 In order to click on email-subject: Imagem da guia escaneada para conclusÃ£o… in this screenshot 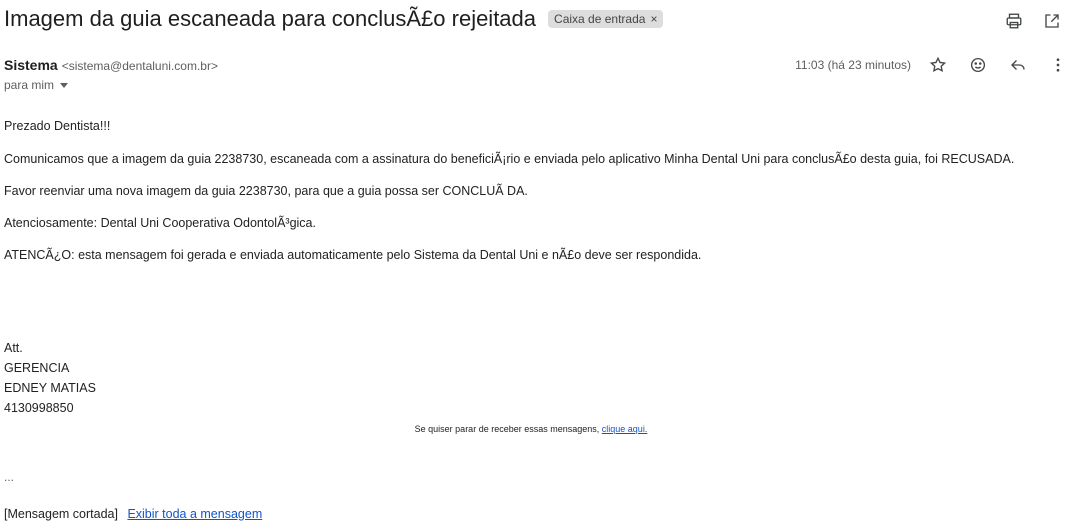, I will do `click(270, 18)`.